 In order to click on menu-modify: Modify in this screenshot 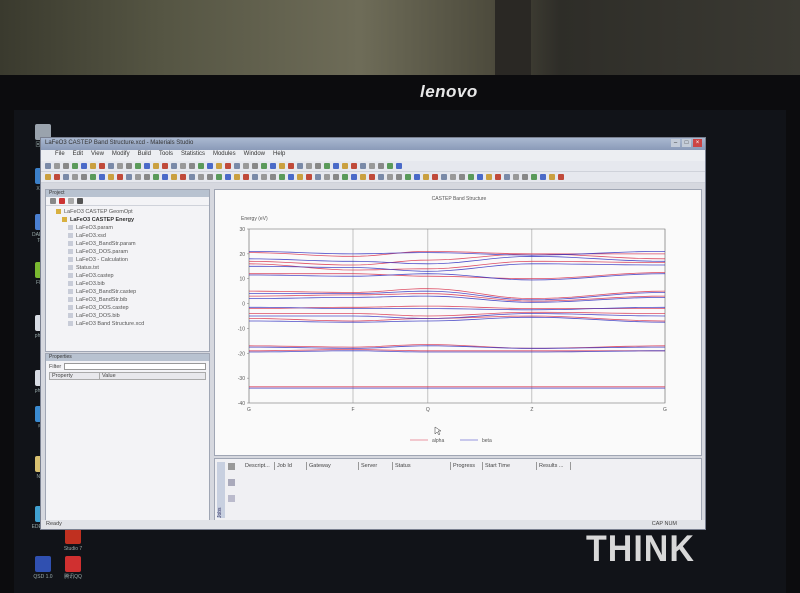, I will do `click(121, 155)`.